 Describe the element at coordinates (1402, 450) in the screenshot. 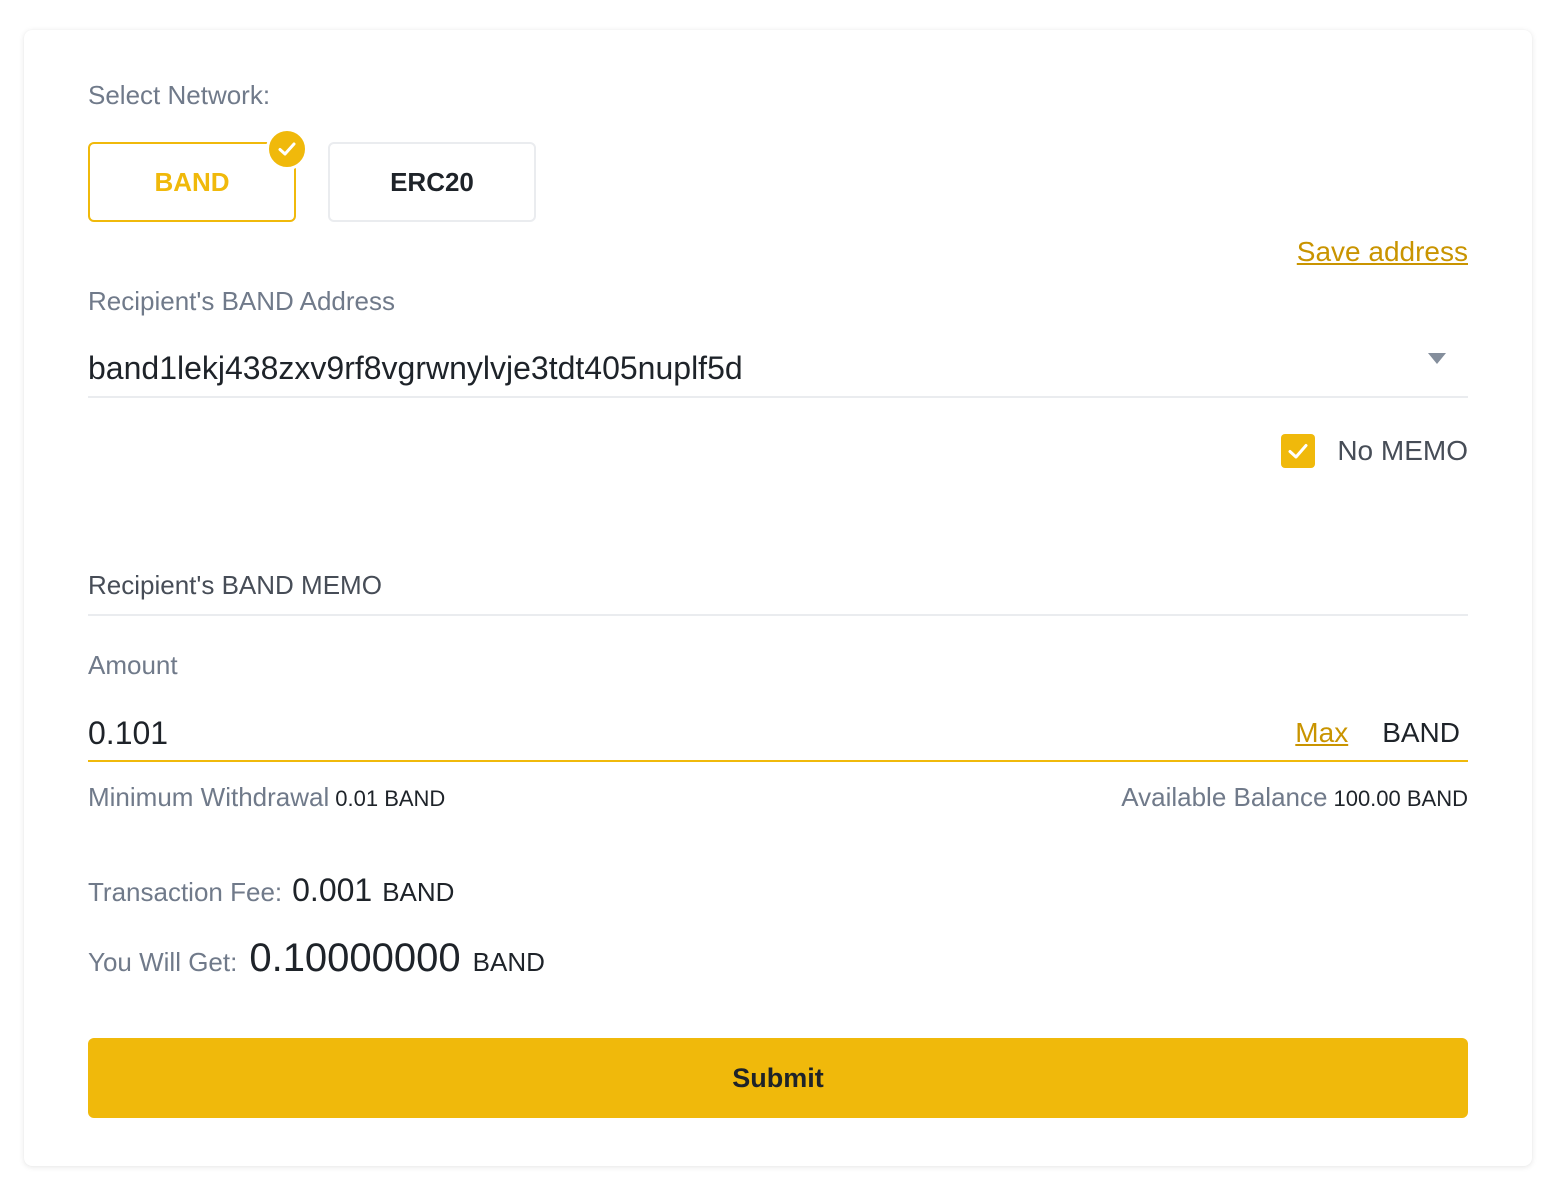

I see `no-memo-label: No MEMO` at that location.